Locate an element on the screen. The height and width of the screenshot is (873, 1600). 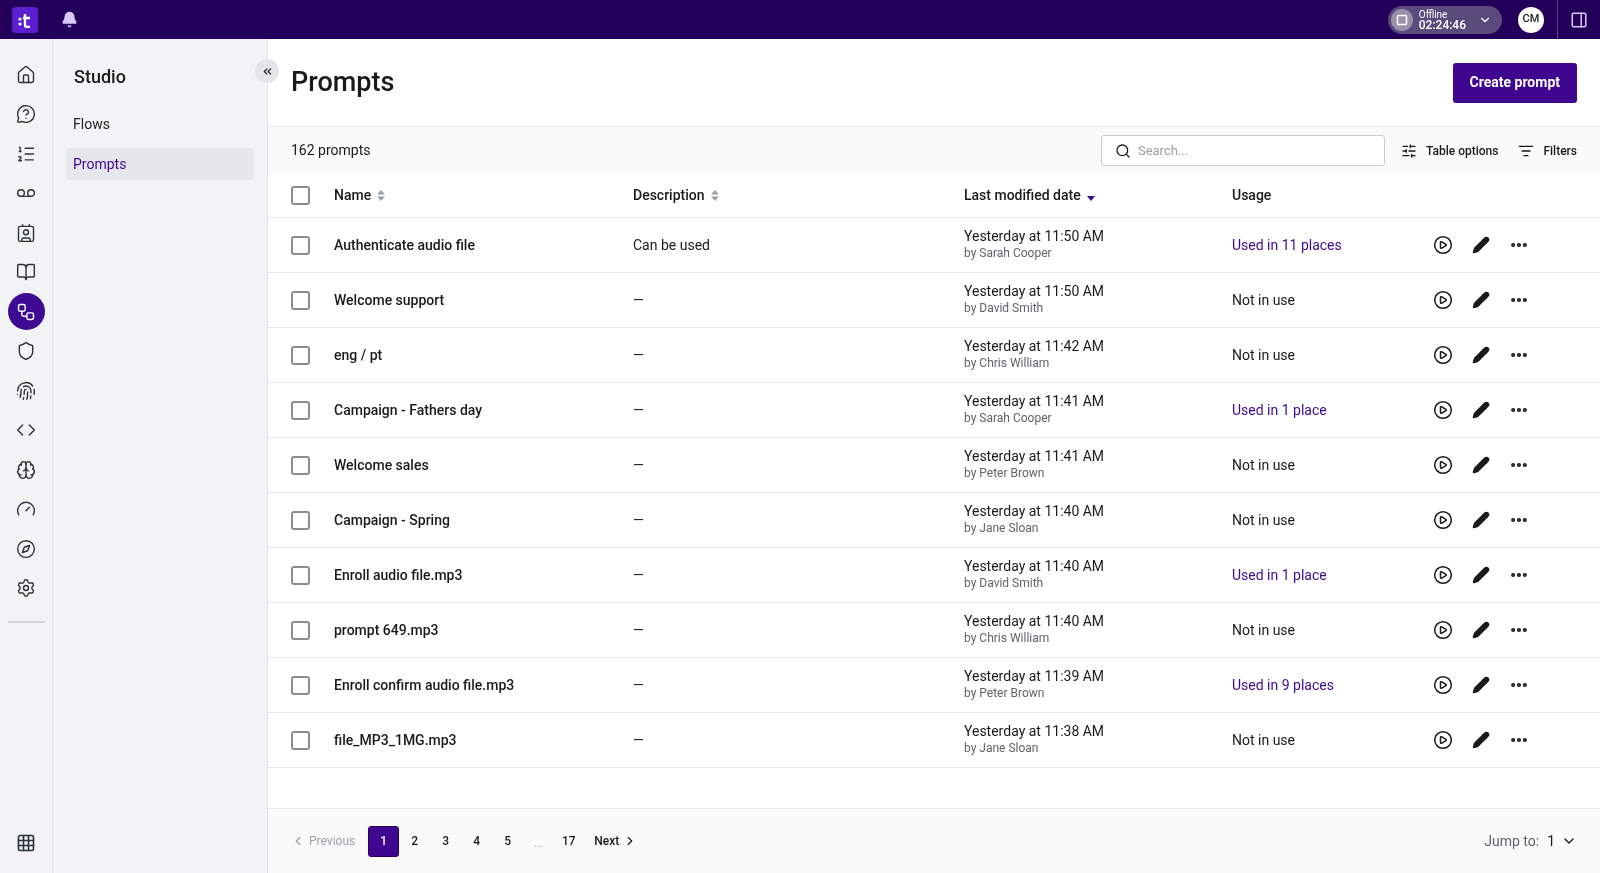
search-icon is located at coordinates (1122, 150).